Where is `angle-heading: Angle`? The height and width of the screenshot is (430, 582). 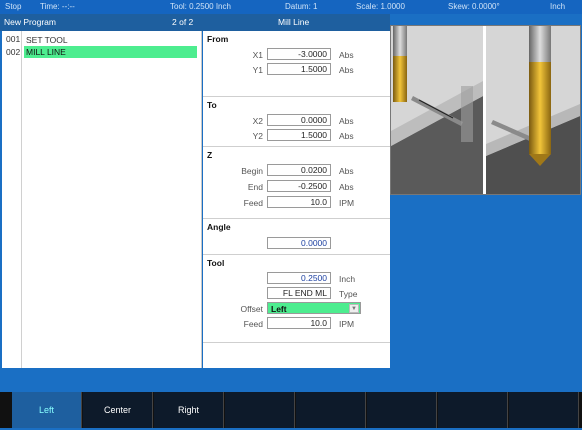 angle-heading: Angle is located at coordinates (219, 227).